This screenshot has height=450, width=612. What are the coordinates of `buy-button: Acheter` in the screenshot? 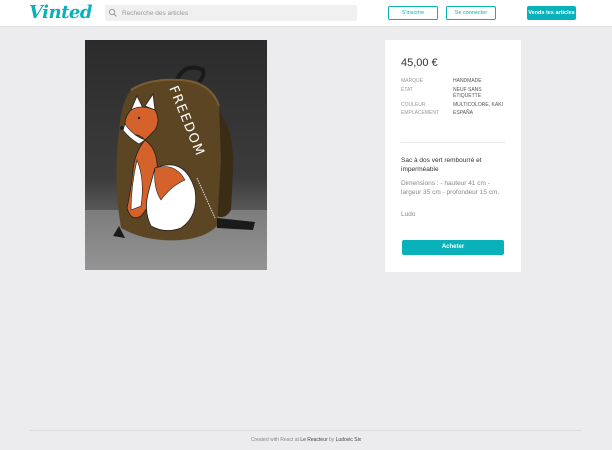 It's located at (453, 247).